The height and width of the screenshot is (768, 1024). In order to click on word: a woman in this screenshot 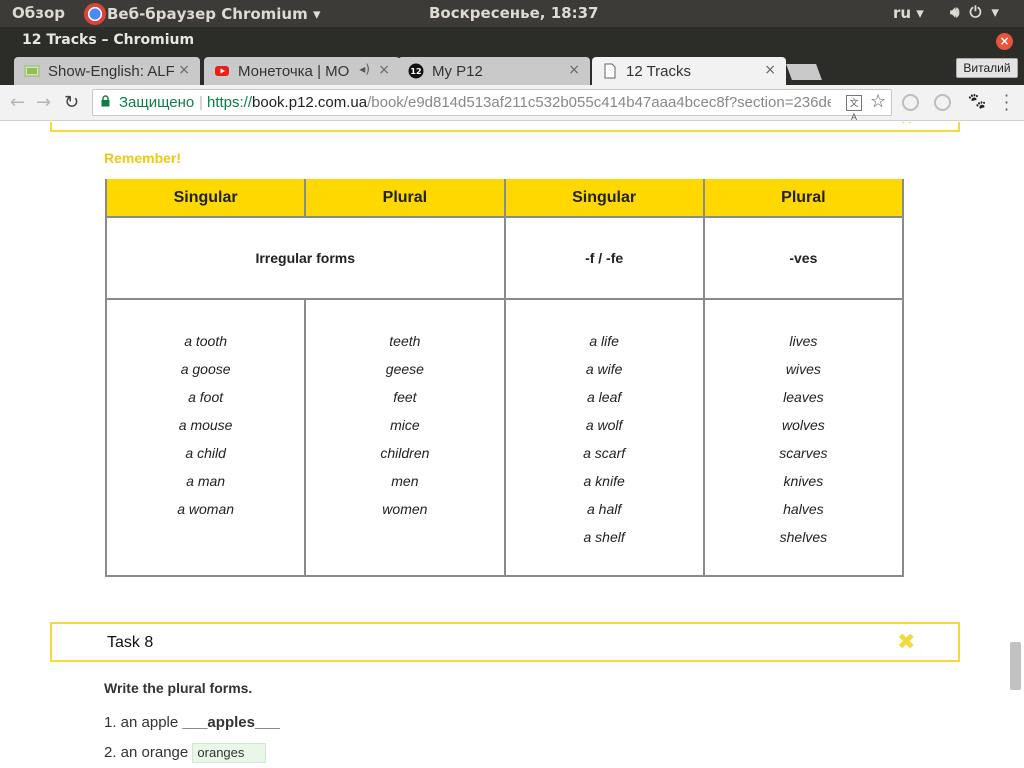, I will do `click(206, 509)`.